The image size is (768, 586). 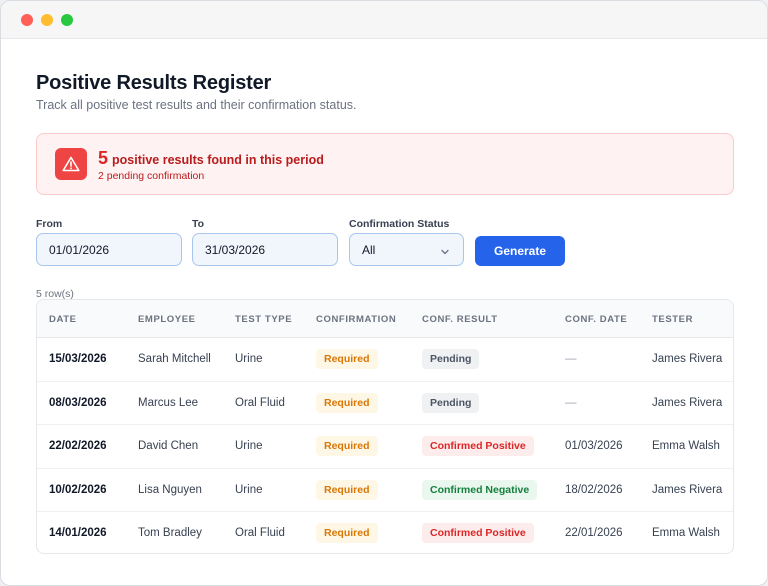 I want to click on cell-employee: Marcus Lee, so click(x=168, y=402).